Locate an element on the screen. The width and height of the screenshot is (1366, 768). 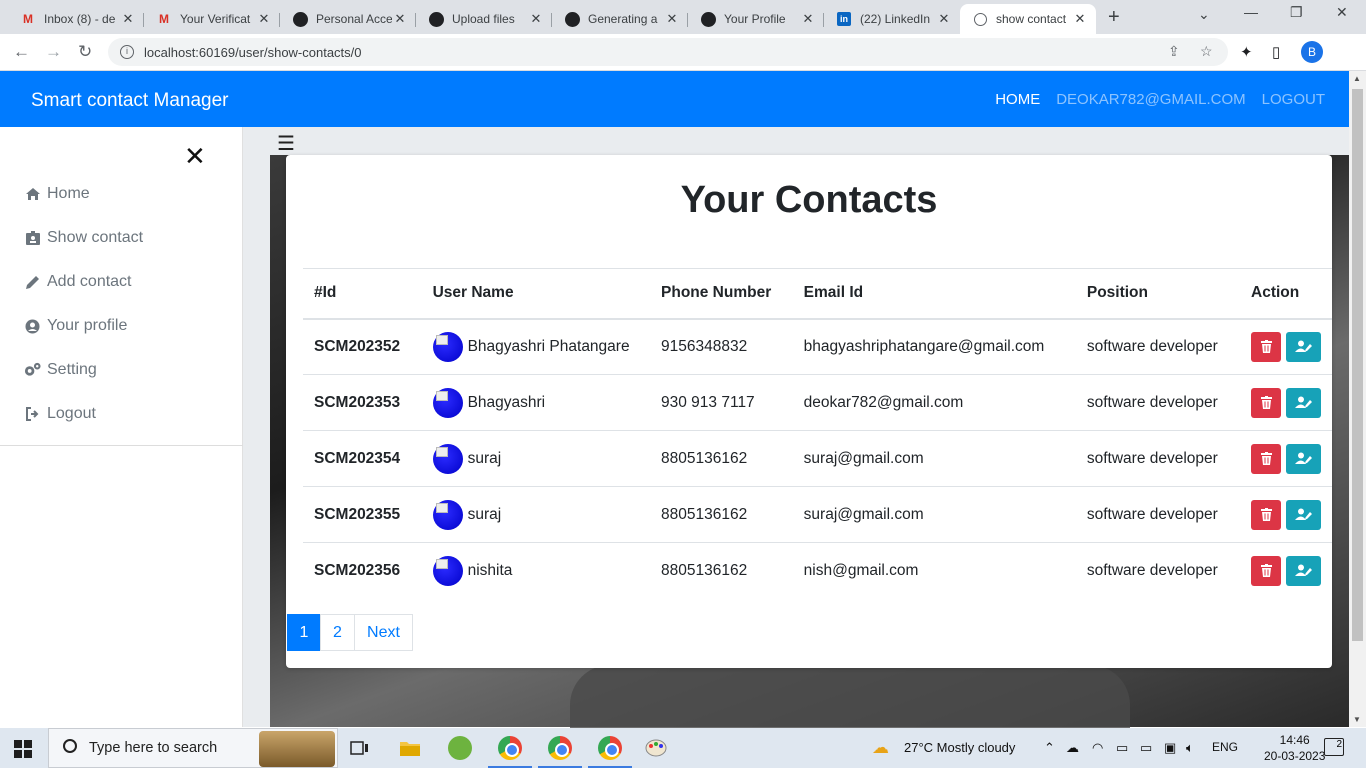
sidebar-item-show-contact: Show contact is located at coordinates (83, 238).